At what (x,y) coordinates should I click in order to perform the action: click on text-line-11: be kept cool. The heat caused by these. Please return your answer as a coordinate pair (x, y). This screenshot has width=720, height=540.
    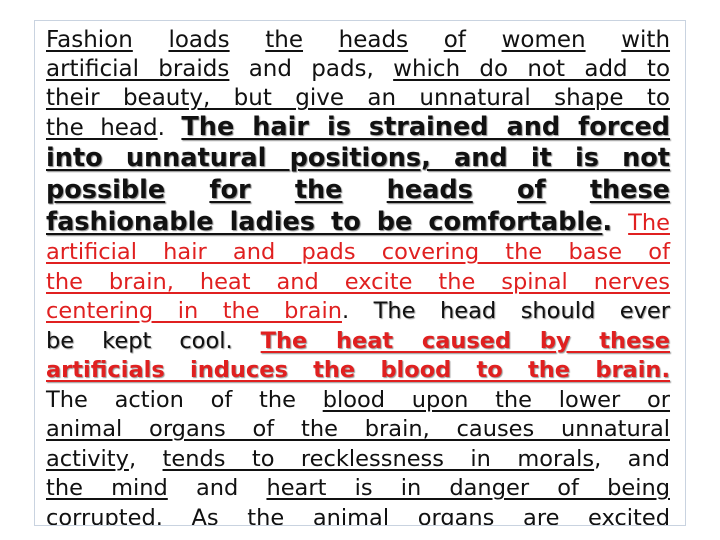
    Looking at the image, I should click on (358, 342).